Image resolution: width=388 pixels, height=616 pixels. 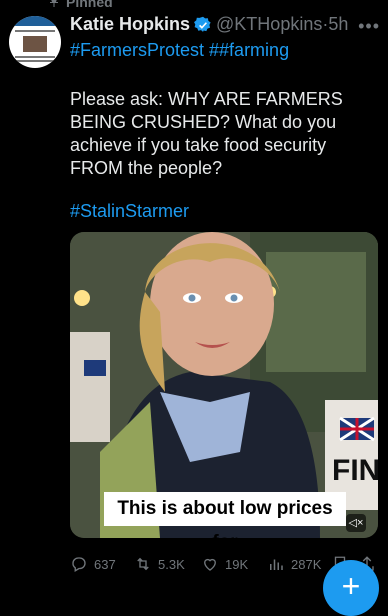 I want to click on post-time: 5h, so click(x=338, y=24).